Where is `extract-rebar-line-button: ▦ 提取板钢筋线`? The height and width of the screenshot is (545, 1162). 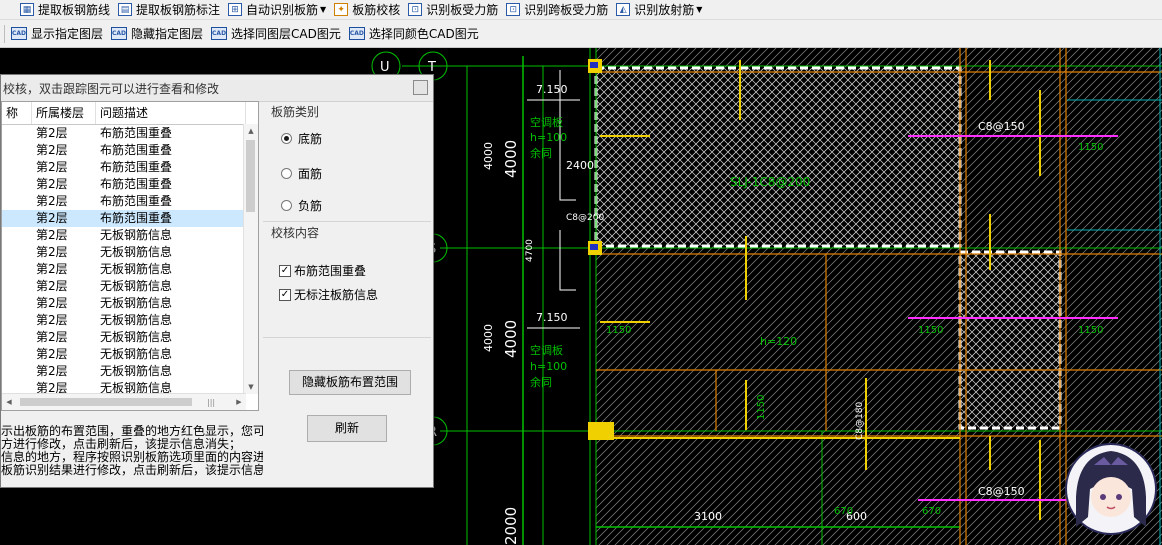
extract-rebar-line-button: ▦ 提取板钢筋线 is located at coordinates (57, 9).